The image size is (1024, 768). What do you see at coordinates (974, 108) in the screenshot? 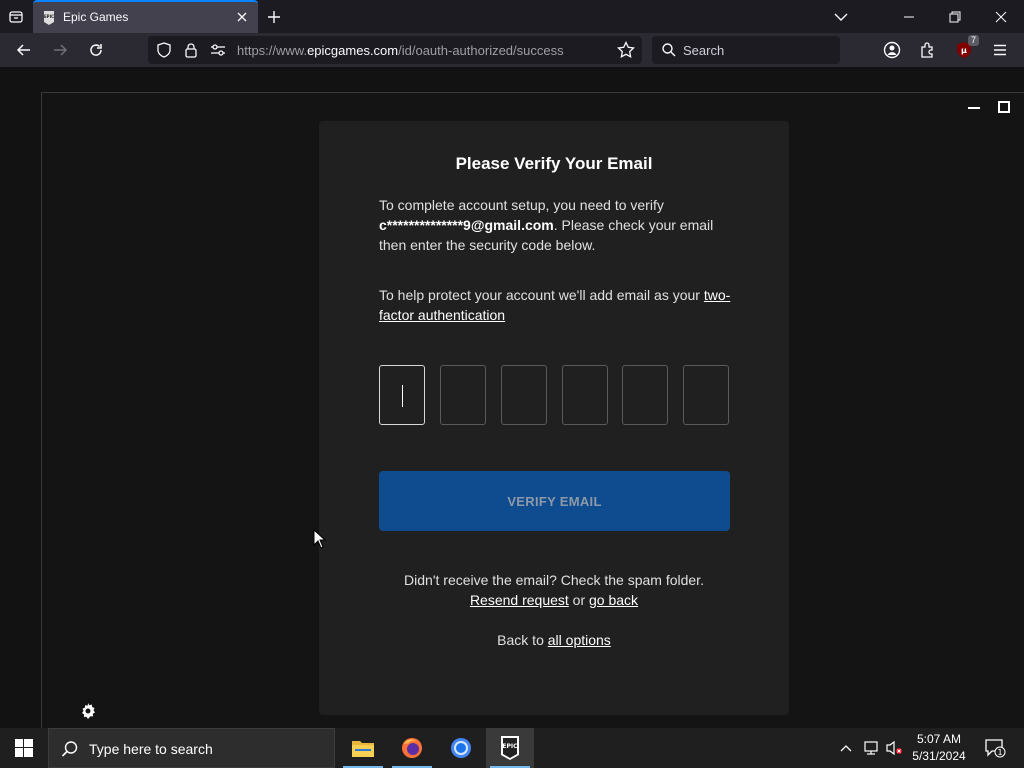
I see `frame-minimize-icon` at bounding box center [974, 108].